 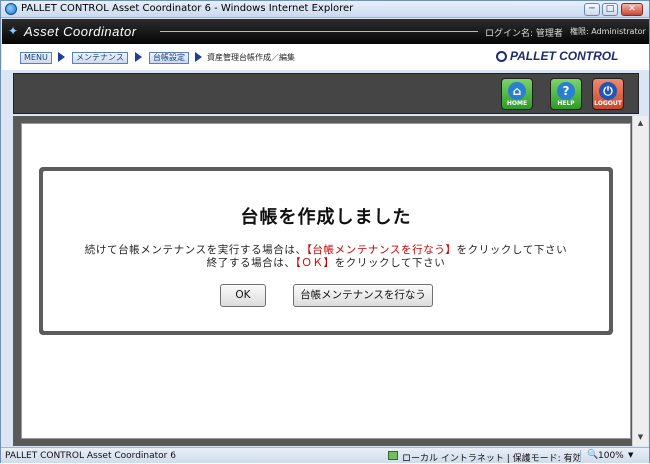 What do you see at coordinates (169, 58) in the screenshot?
I see `breadcrumb-ledger-settings: 台帳設定` at bounding box center [169, 58].